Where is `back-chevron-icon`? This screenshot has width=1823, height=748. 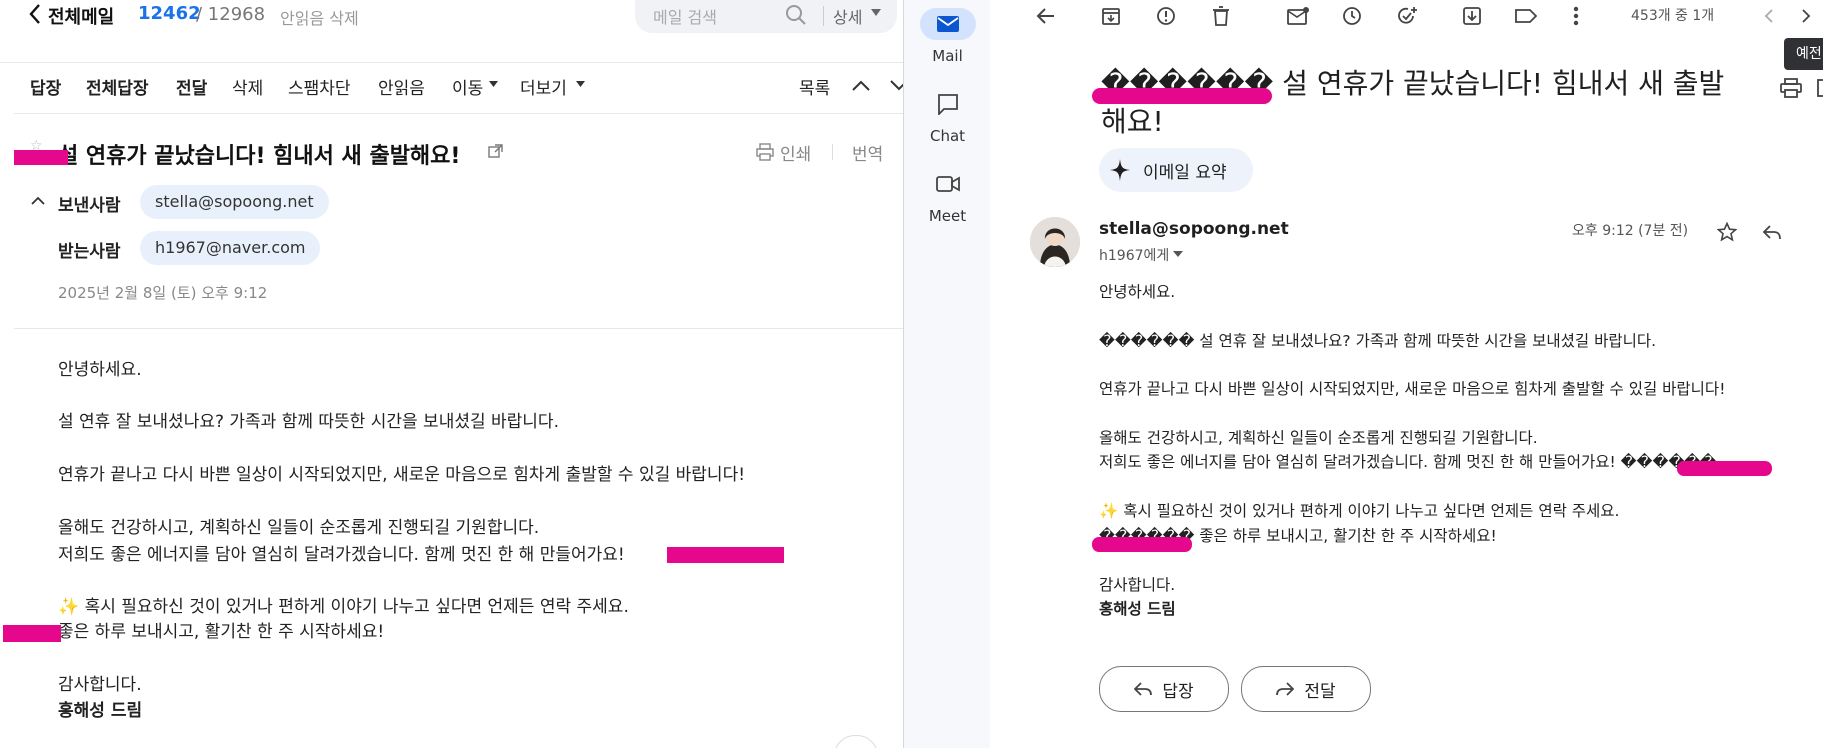
back-chevron-icon is located at coordinates (35, 14).